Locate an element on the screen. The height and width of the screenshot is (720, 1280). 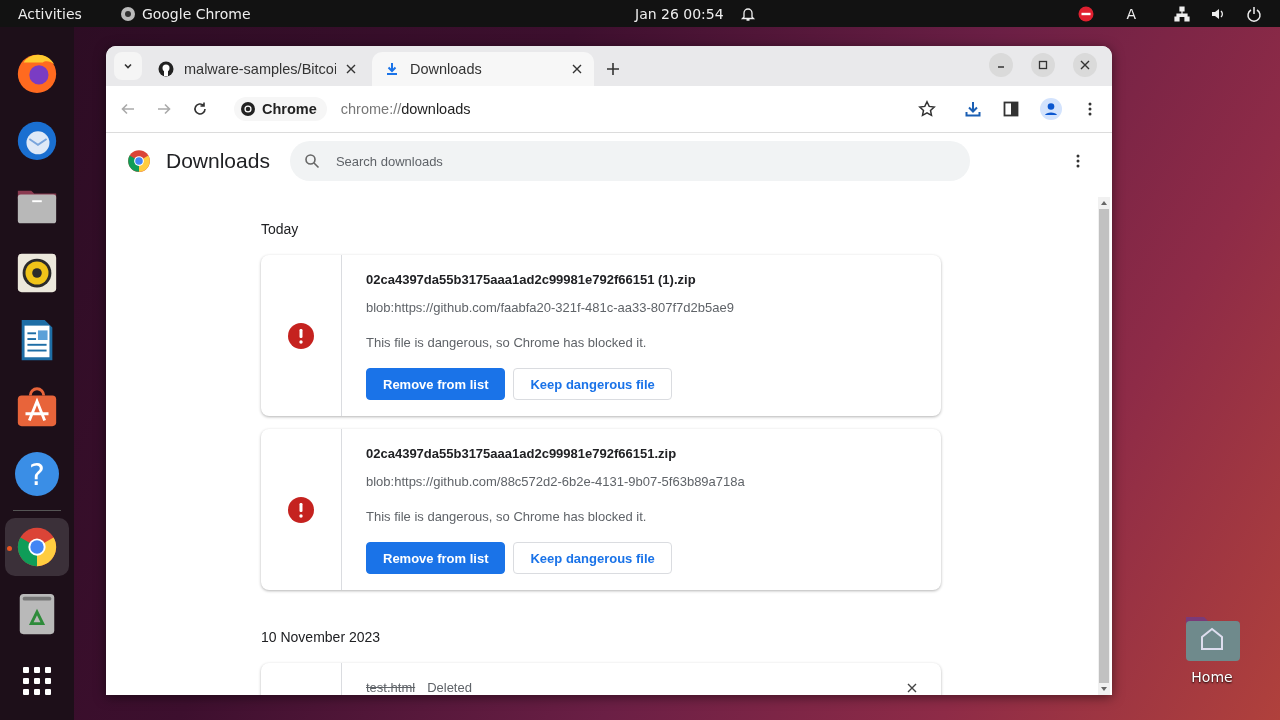
date-heading: 10 November 2023 is located at coordinates (321, 637).